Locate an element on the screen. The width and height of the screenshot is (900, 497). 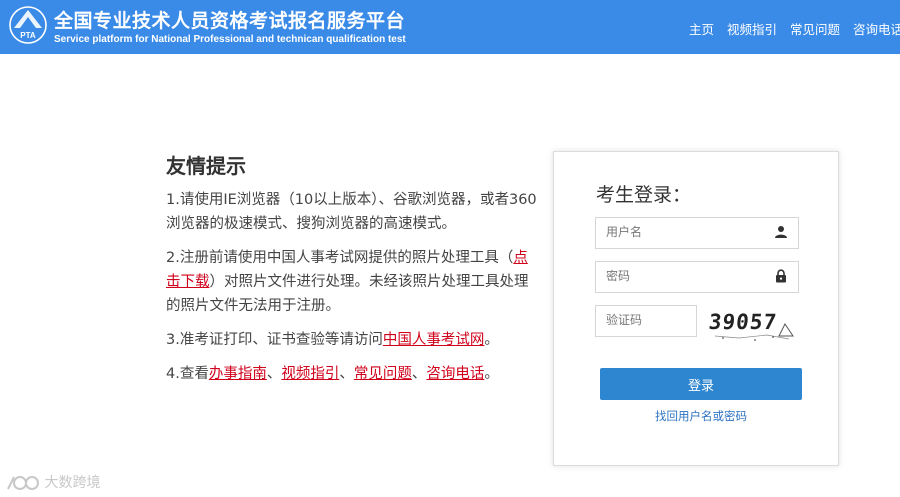
captcha-input is located at coordinates (646, 320).